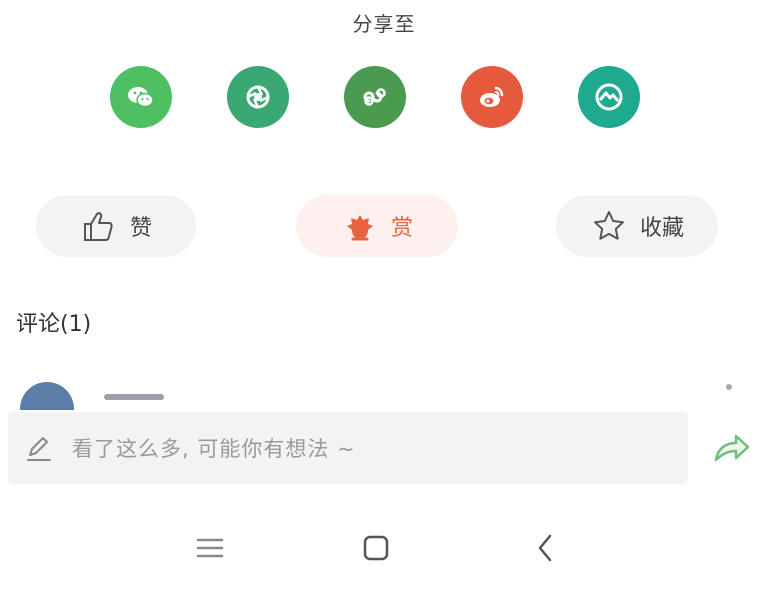 The width and height of the screenshot is (768, 594). What do you see at coordinates (377, 226) in the screenshot?
I see `reward-button: 赏` at bounding box center [377, 226].